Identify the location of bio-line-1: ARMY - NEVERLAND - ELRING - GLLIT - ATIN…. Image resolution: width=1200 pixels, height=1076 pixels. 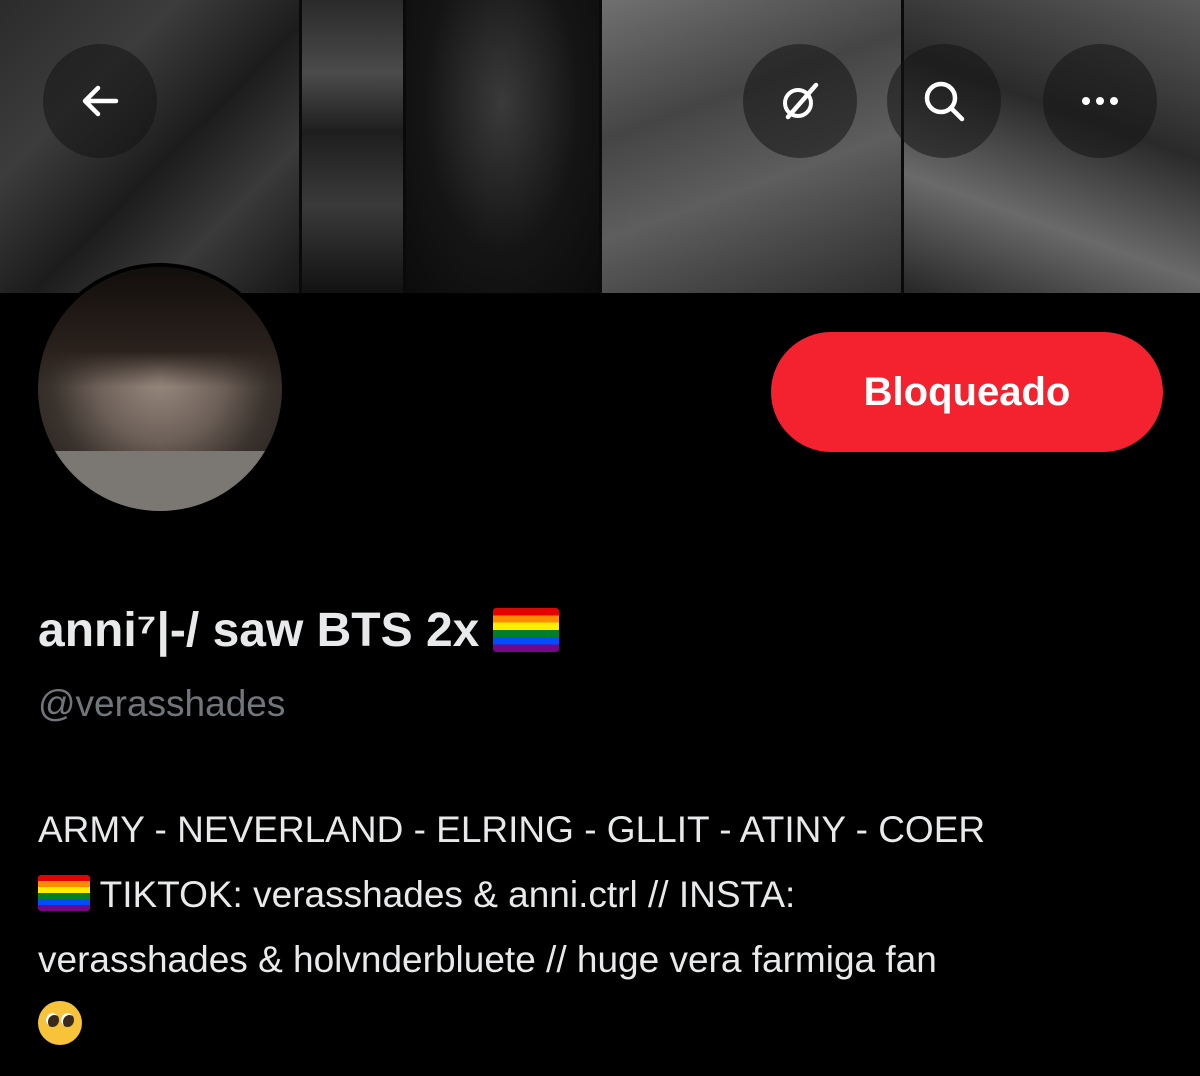
(512, 829).